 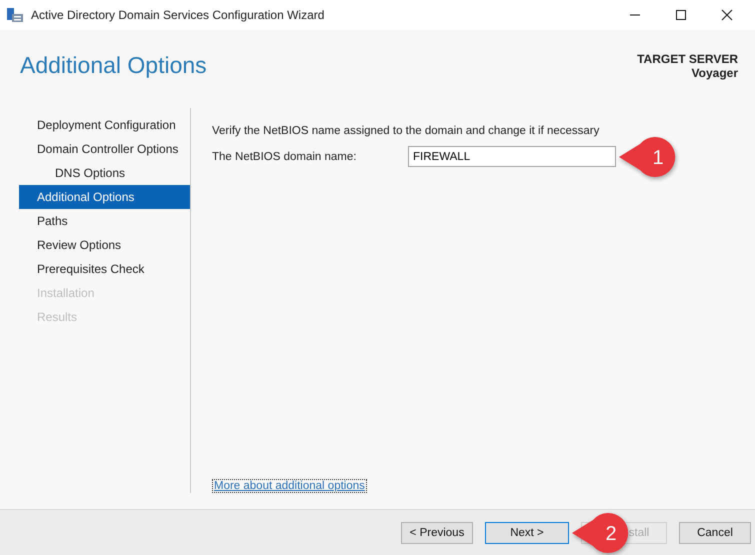 I want to click on target-server-name: Voyager, so click(x=715, y=73).